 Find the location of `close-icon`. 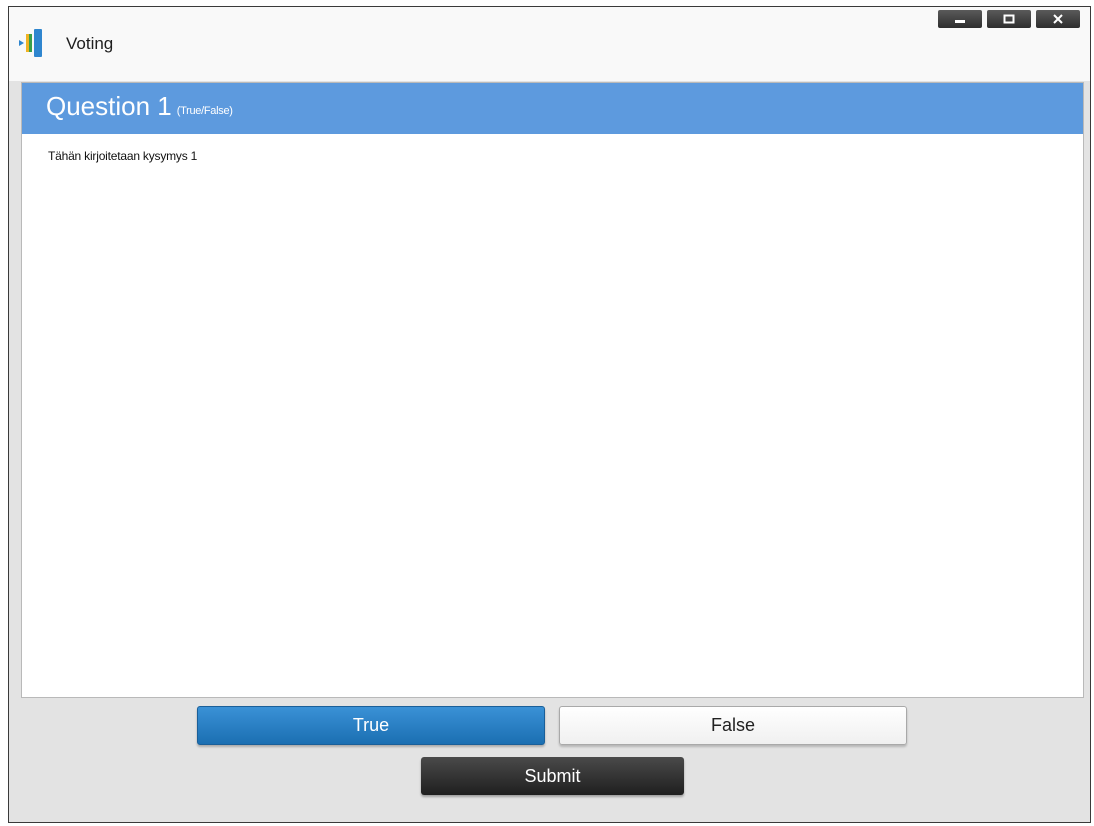

close-icon is located at coordinates (1058, 19).